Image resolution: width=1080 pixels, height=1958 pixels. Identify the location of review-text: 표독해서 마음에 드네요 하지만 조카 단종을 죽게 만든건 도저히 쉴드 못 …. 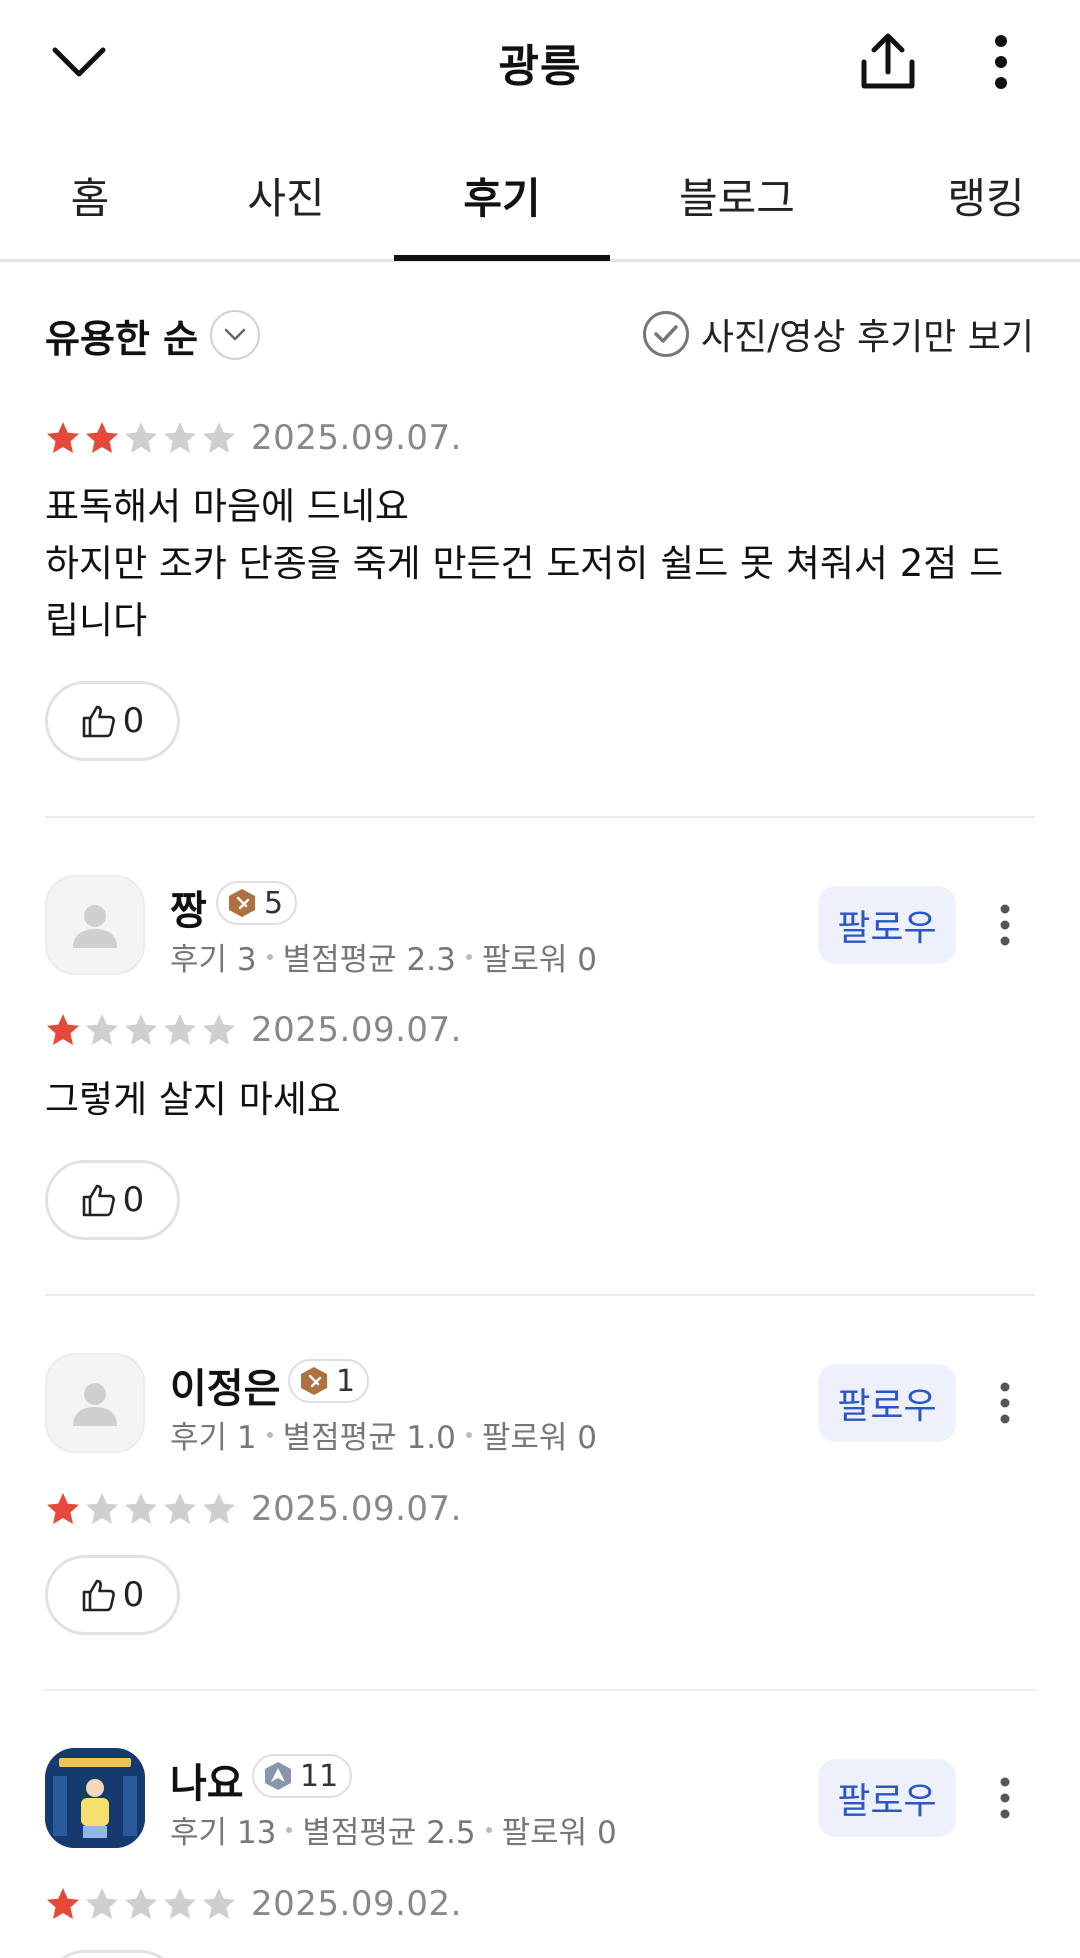
(524, 563).